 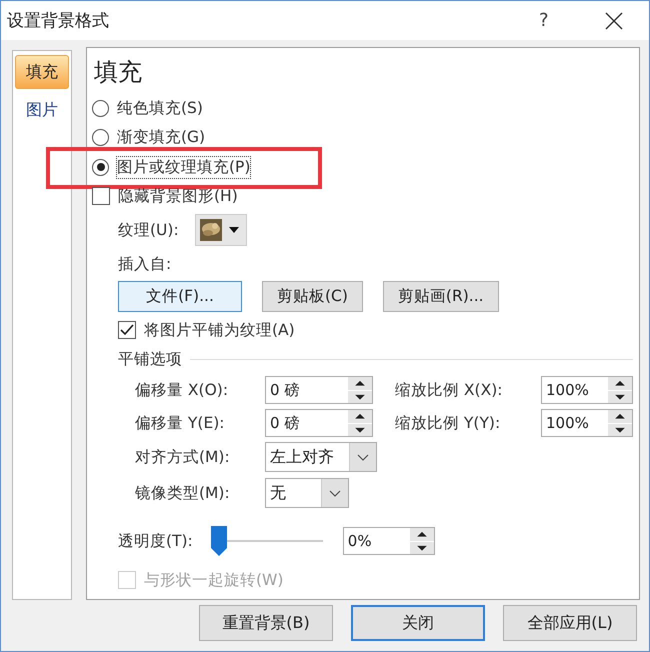 I want to click on spinner-label: 缩放比例 Y(Y):, so click(x=448, y=423).